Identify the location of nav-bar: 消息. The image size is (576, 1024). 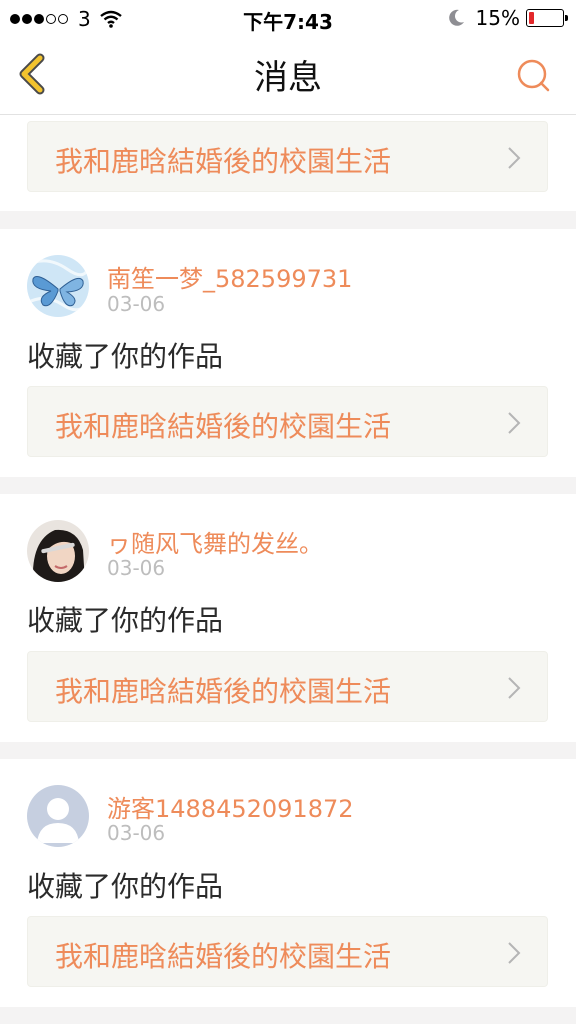
(288, 75).